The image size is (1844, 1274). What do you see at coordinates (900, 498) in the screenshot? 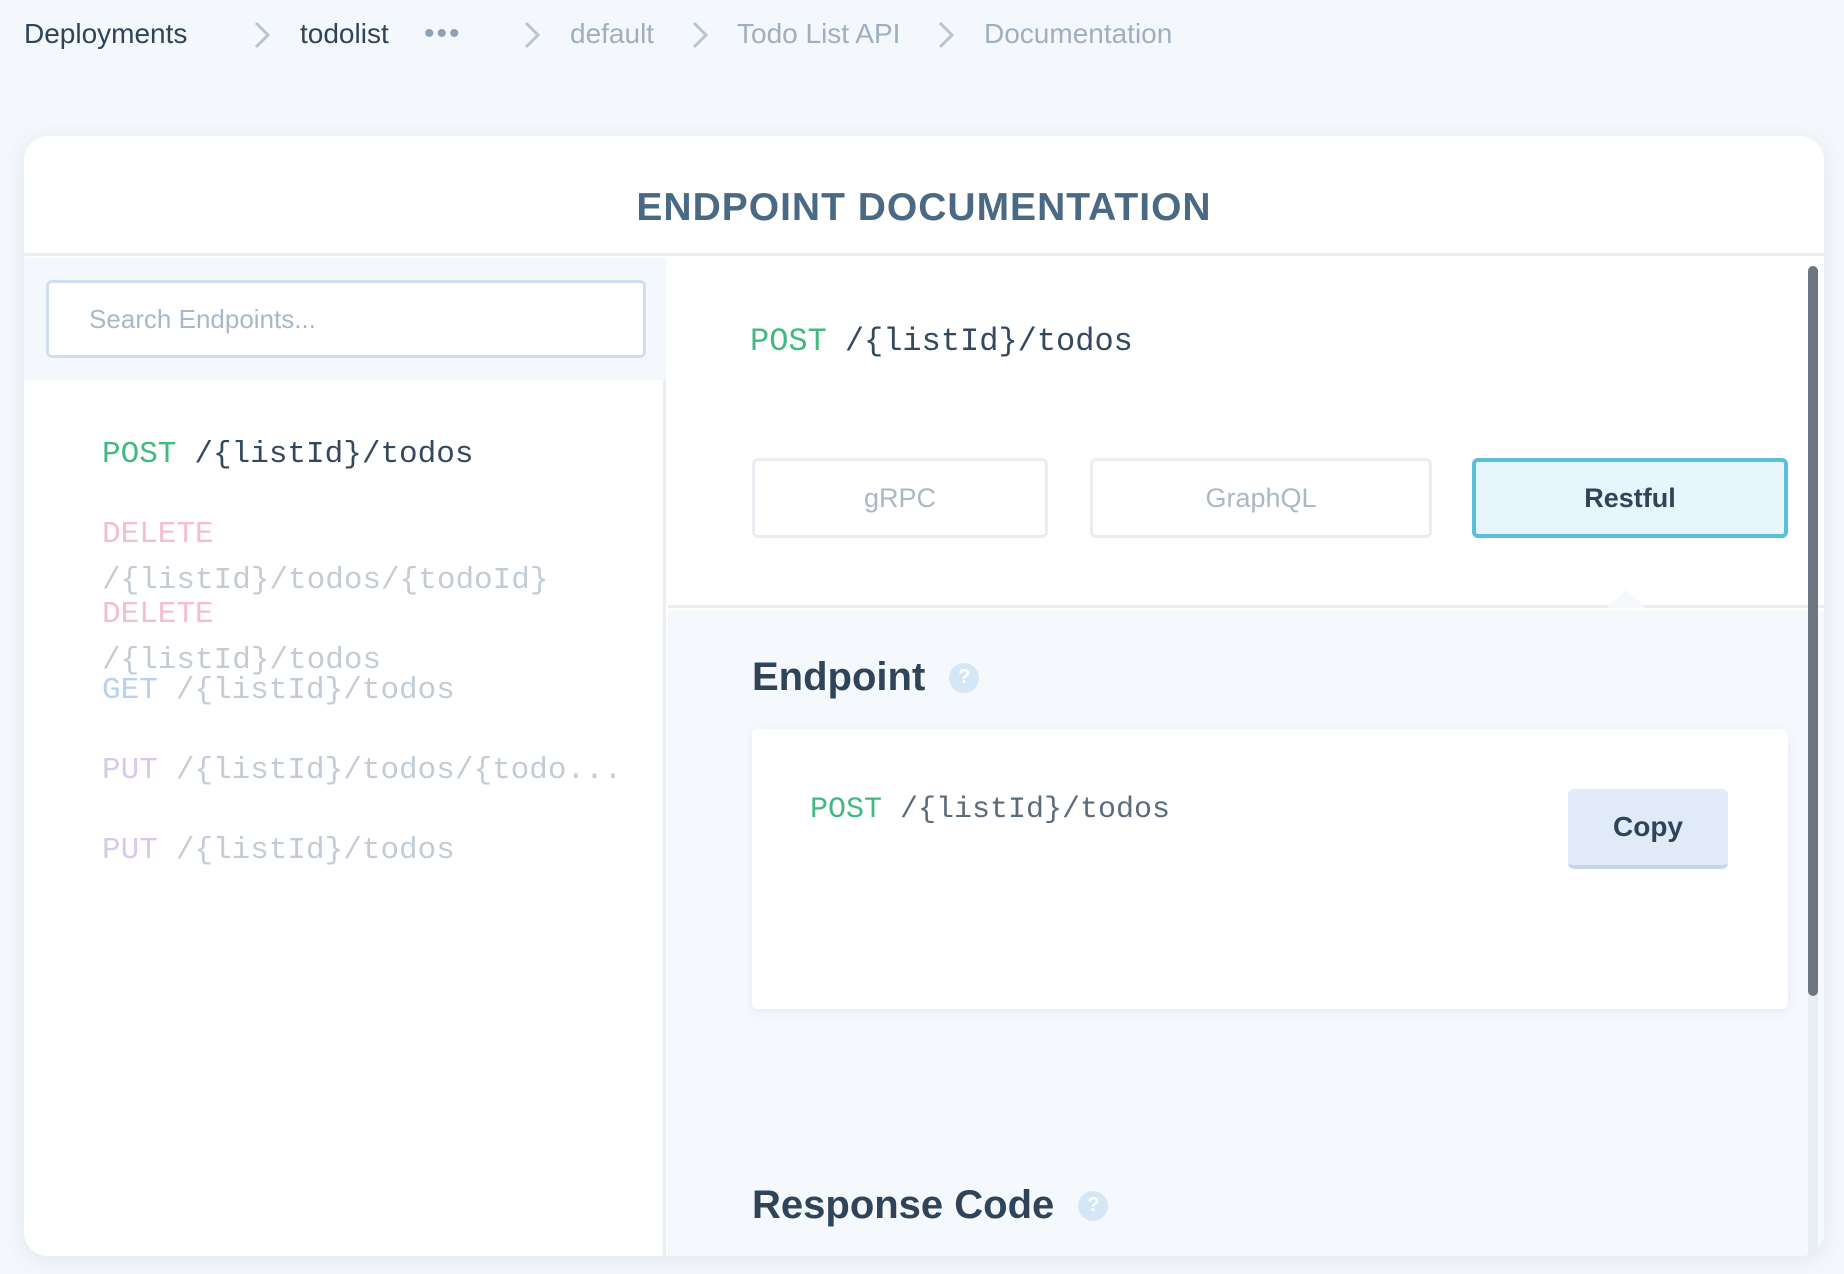
I see `protocol-tab-grpc: gRPC` at bounding box center [900, 498].